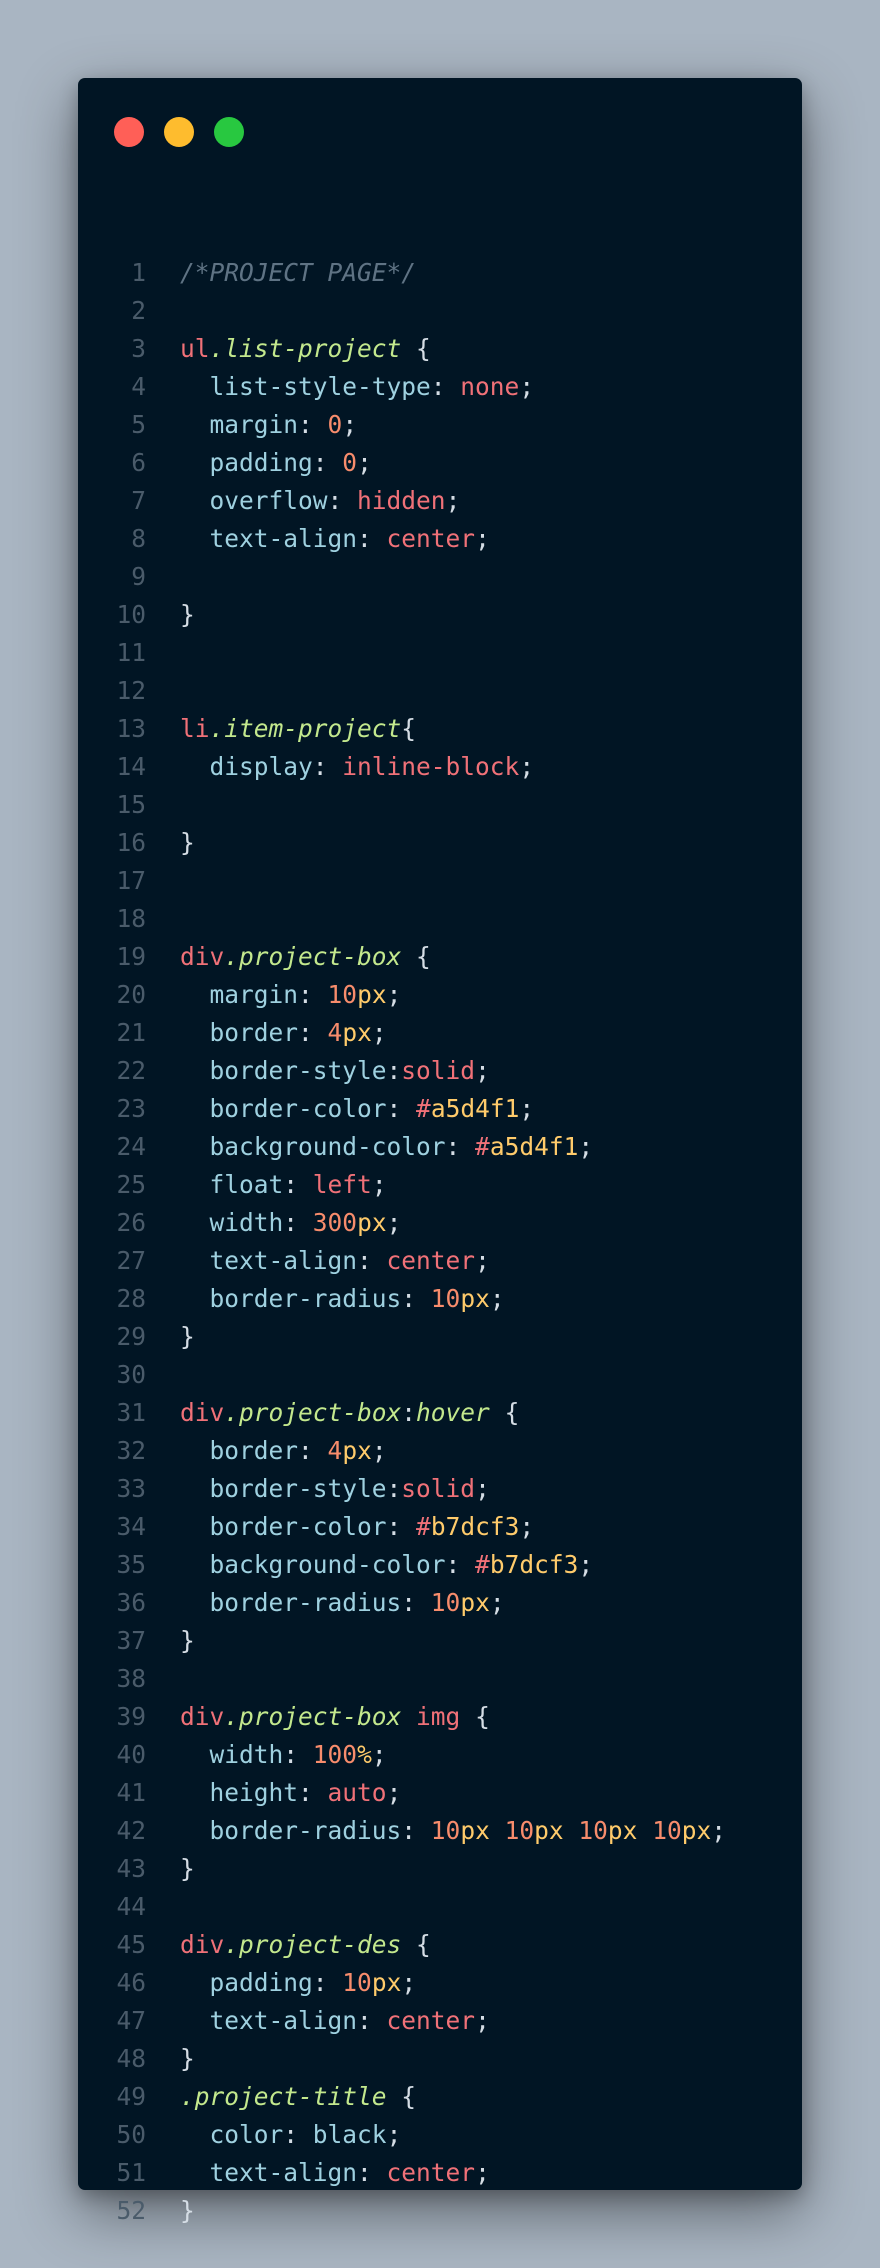 The width and height of the screenshot is (880, 2268). Describe the element at coordinates (246, 1184) in the screenshot. I see `code-token: float` at that location.